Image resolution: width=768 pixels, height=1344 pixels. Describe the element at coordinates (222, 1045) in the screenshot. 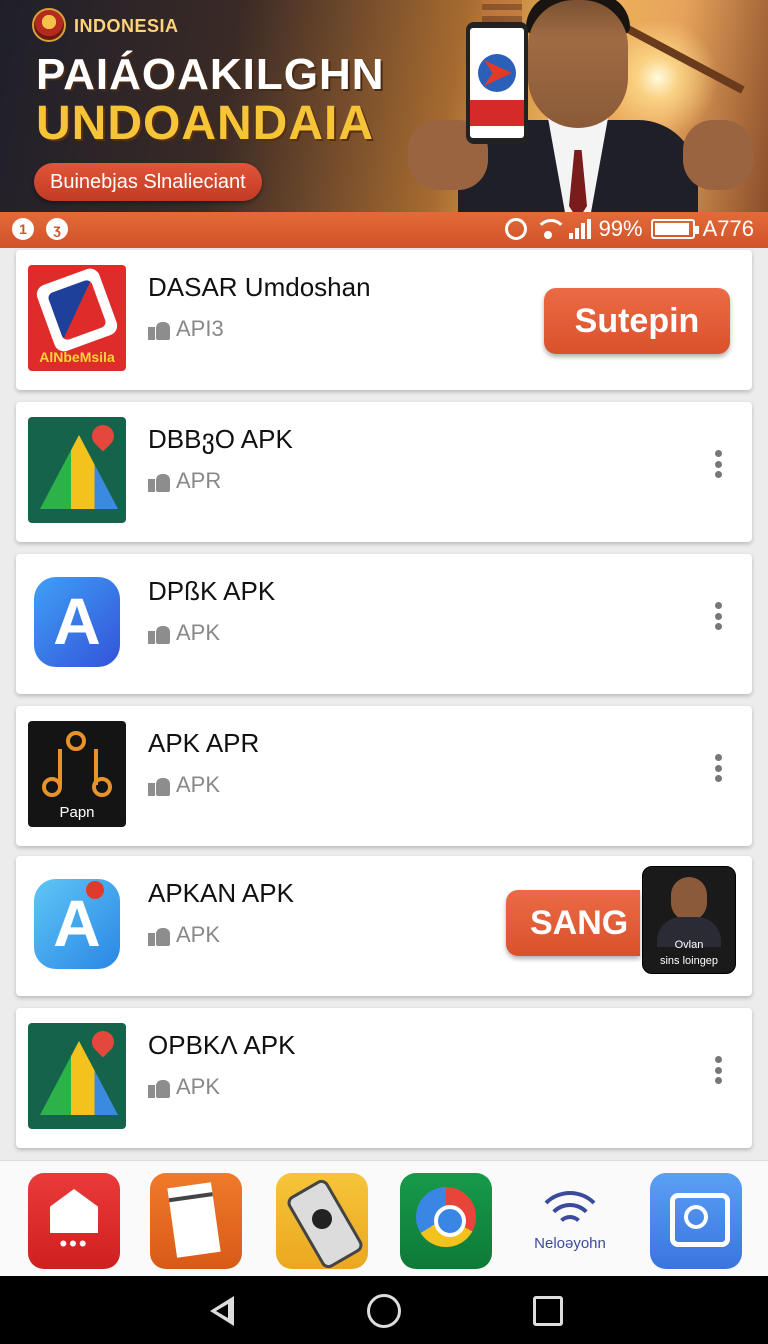

I see `app-title: OPBKΛ APK` at that location.